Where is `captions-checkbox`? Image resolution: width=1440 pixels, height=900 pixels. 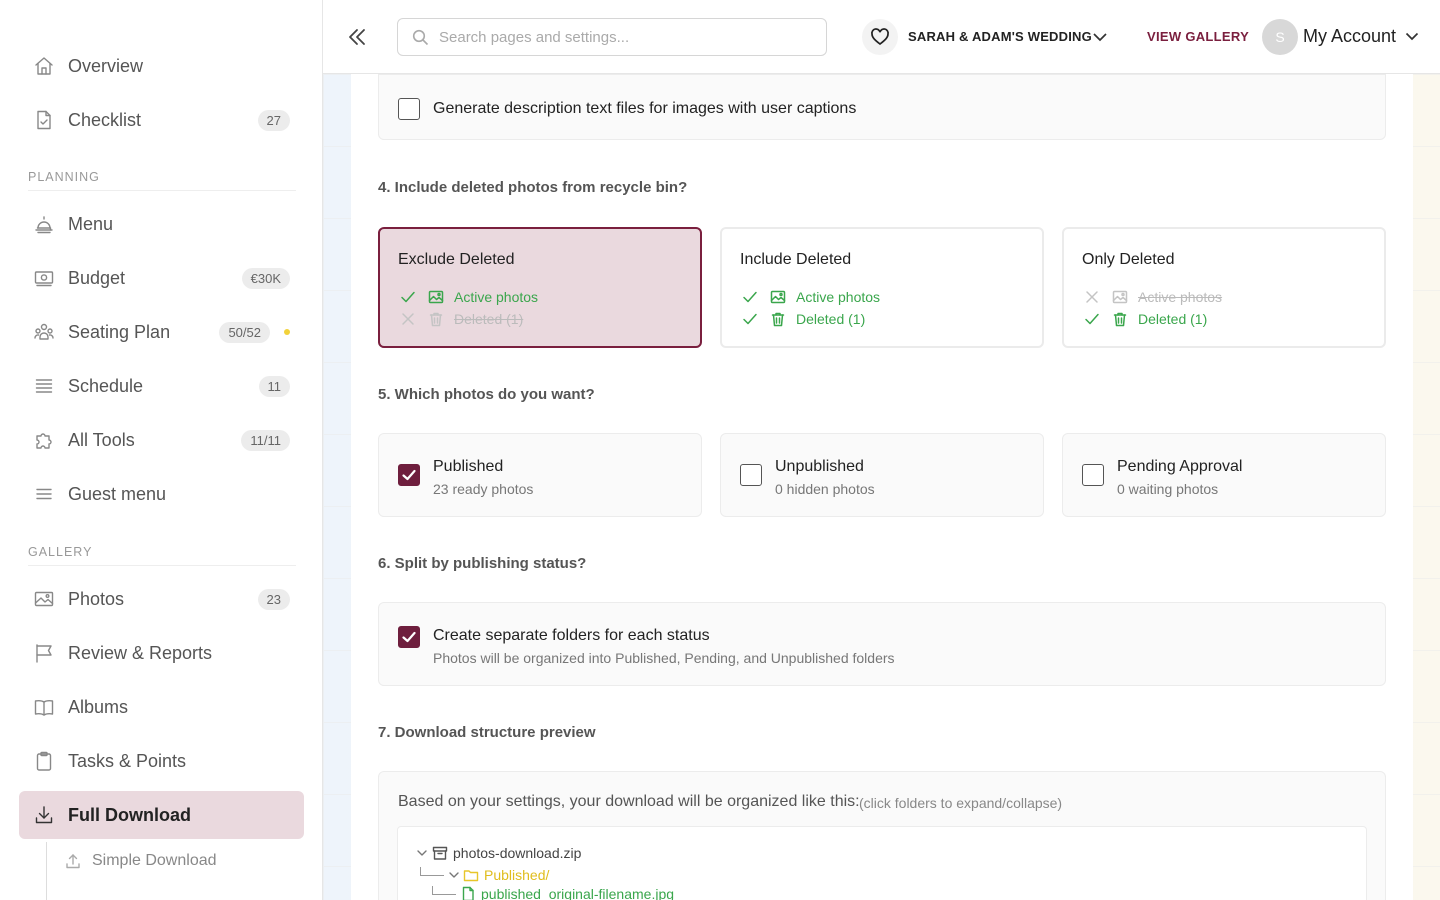 captions-checkbox is located at coordinates (409, 109).